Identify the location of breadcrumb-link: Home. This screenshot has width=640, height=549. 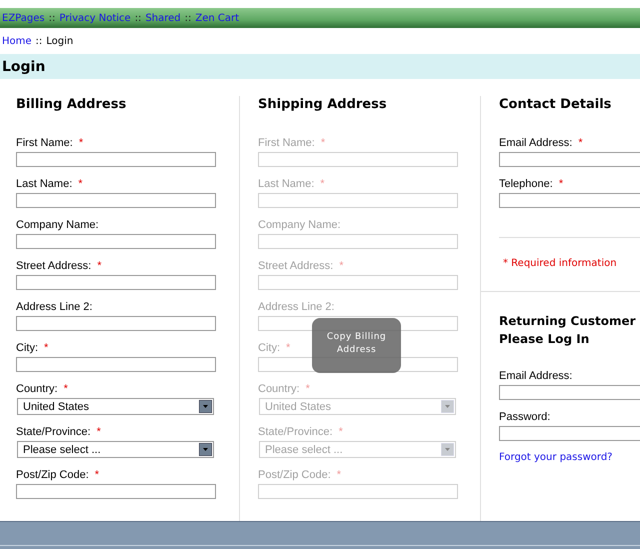
(17, 41).